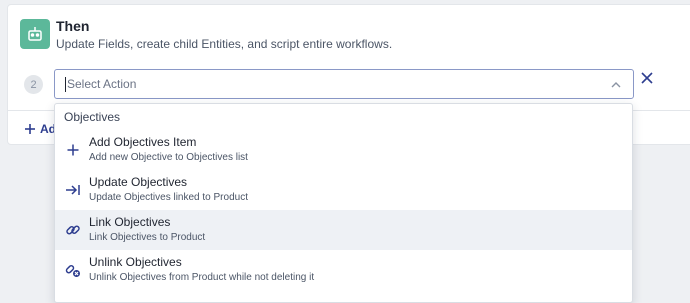 Image resolution: width=690 pixels, height=303 pixels. Describe the element at coordinates (138, 182) in the screenshot. I see `option-title: Update Objectives` at that location.